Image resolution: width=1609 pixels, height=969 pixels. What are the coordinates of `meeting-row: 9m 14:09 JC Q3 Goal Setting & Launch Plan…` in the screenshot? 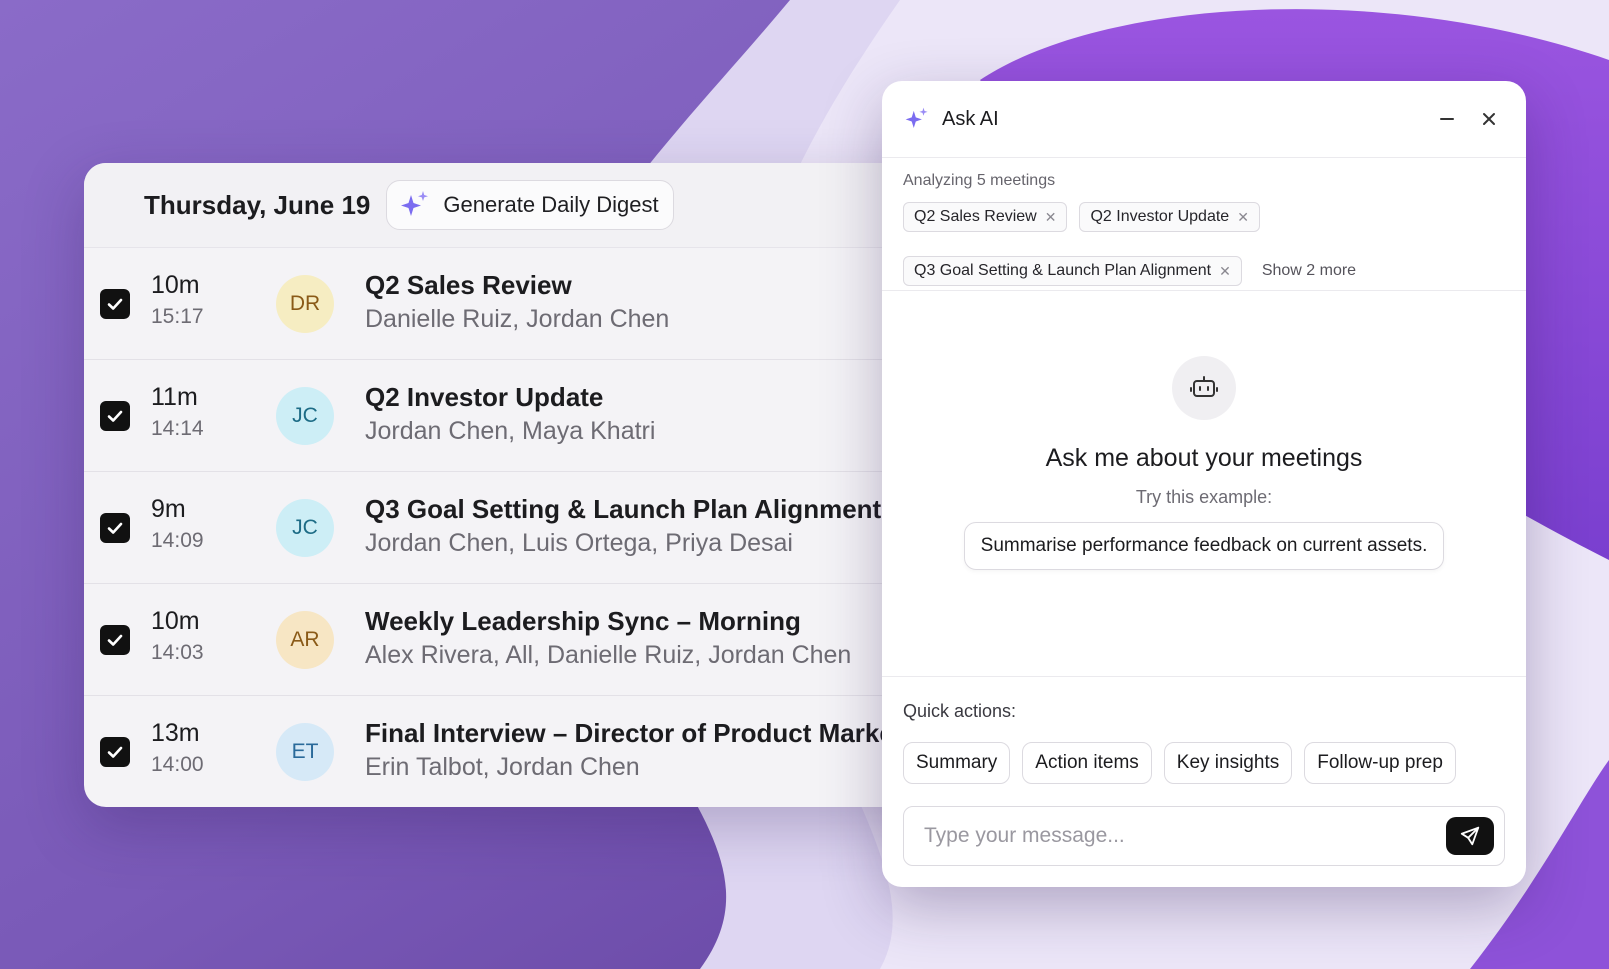 It's located at (519, 528).